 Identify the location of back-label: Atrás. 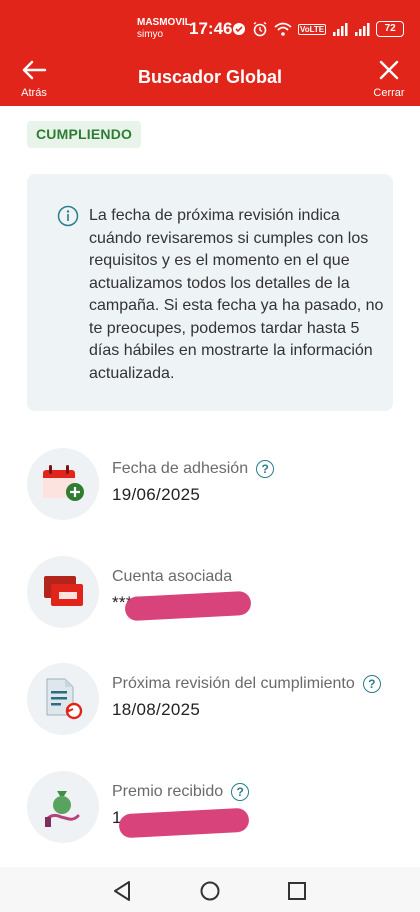
(34, 93).